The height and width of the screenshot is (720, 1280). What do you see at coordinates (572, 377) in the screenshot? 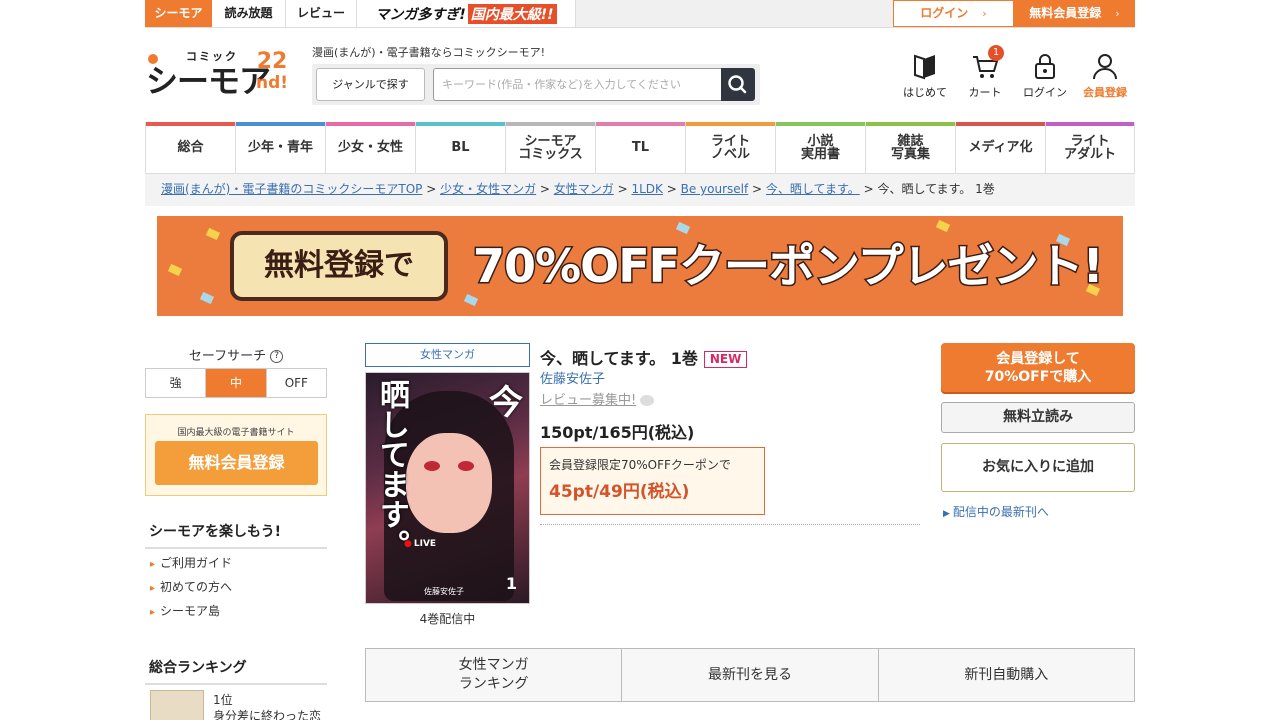
I see `author-link: 佐藤安佐子` at bounding box center [572, 377].